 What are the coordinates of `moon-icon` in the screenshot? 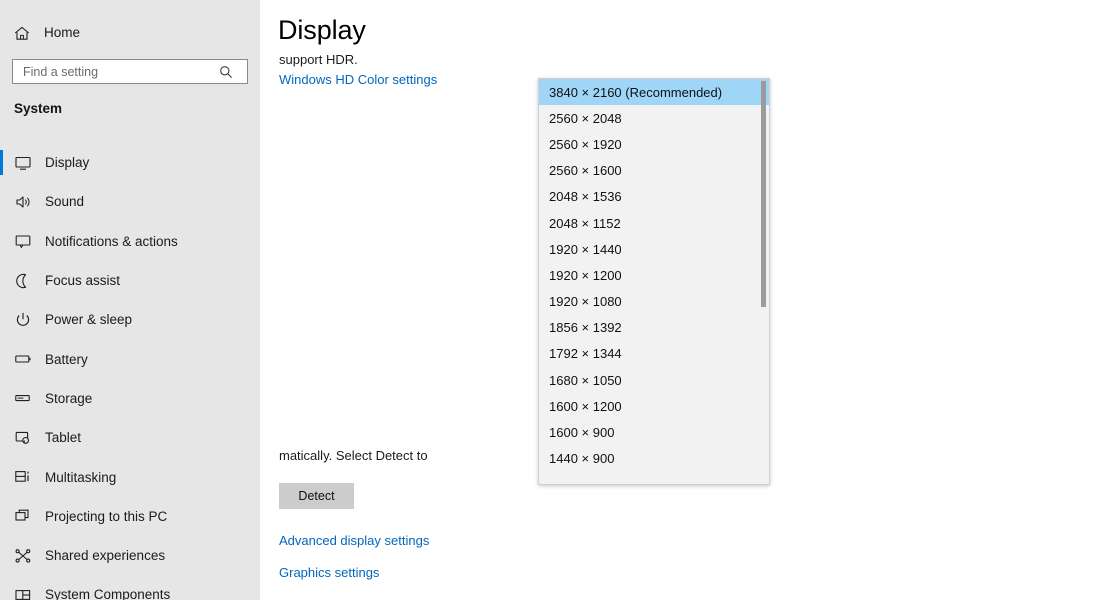 It's located at (25, 281).